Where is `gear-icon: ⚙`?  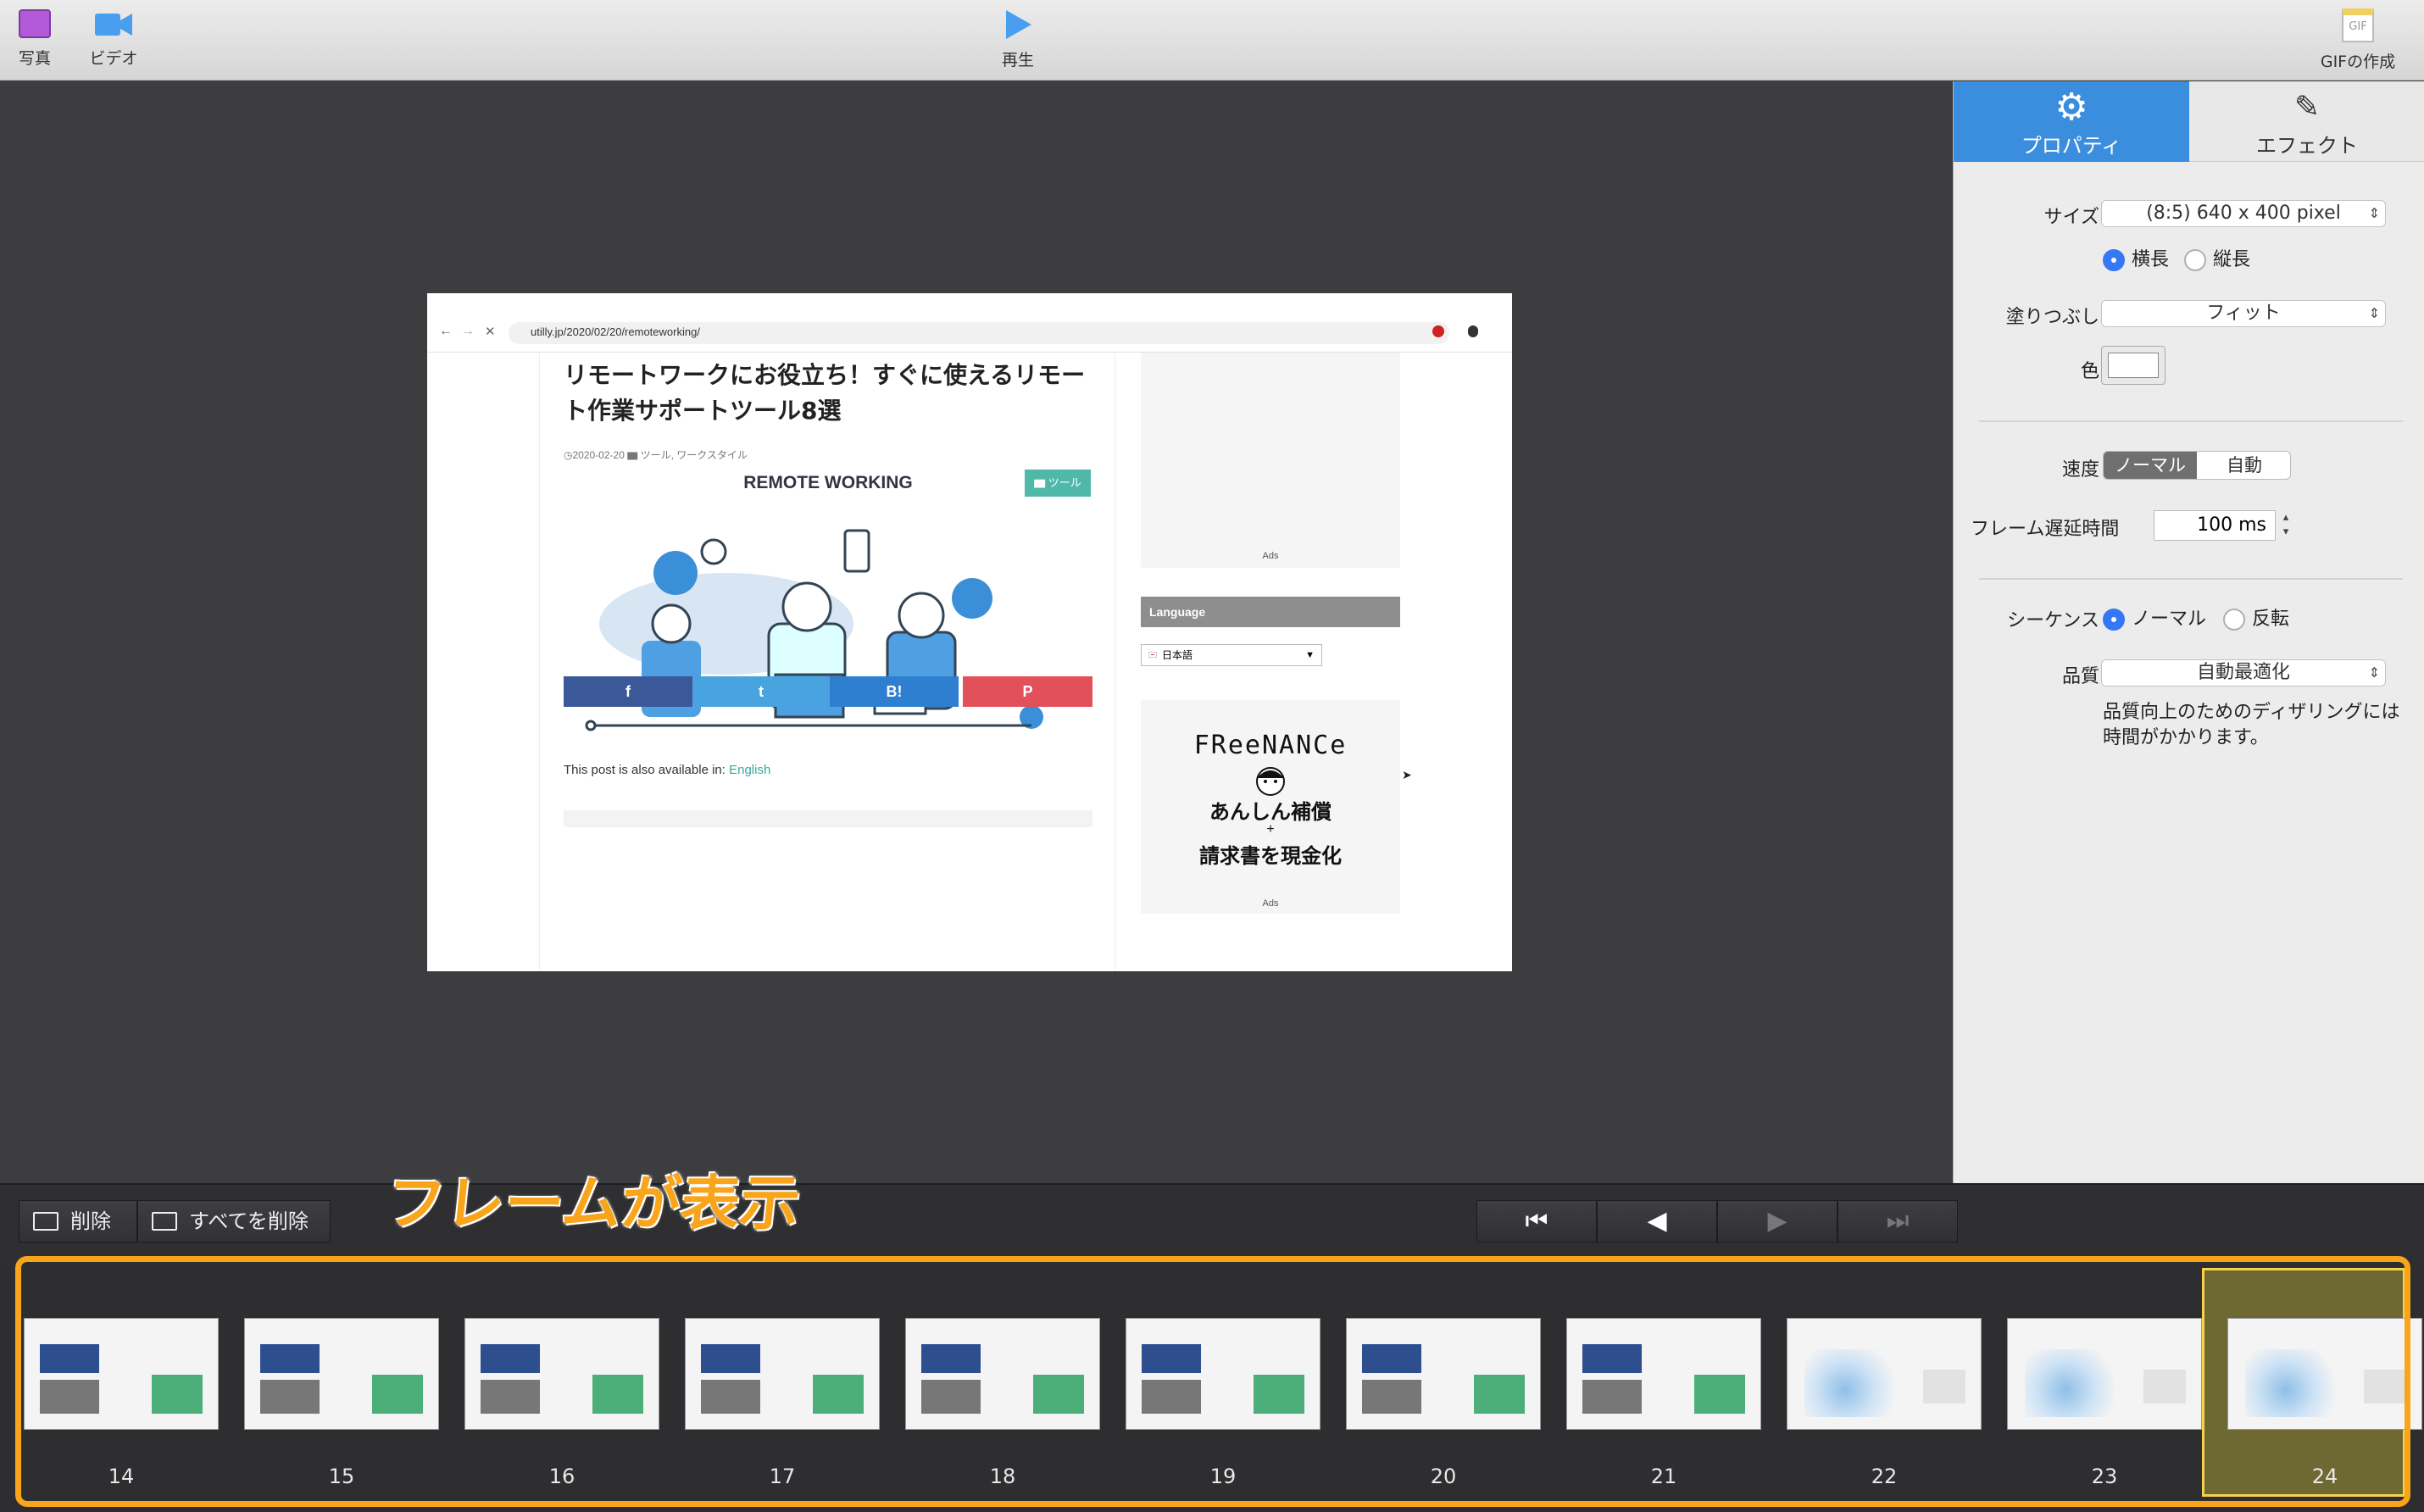 gear-icon: ⚙ is located at coordinates (2071, 108).